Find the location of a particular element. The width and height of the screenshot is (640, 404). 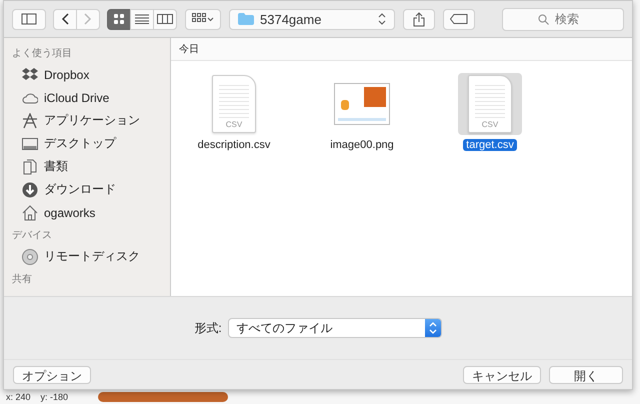

folder-icon is located at coordinates (246, 19).